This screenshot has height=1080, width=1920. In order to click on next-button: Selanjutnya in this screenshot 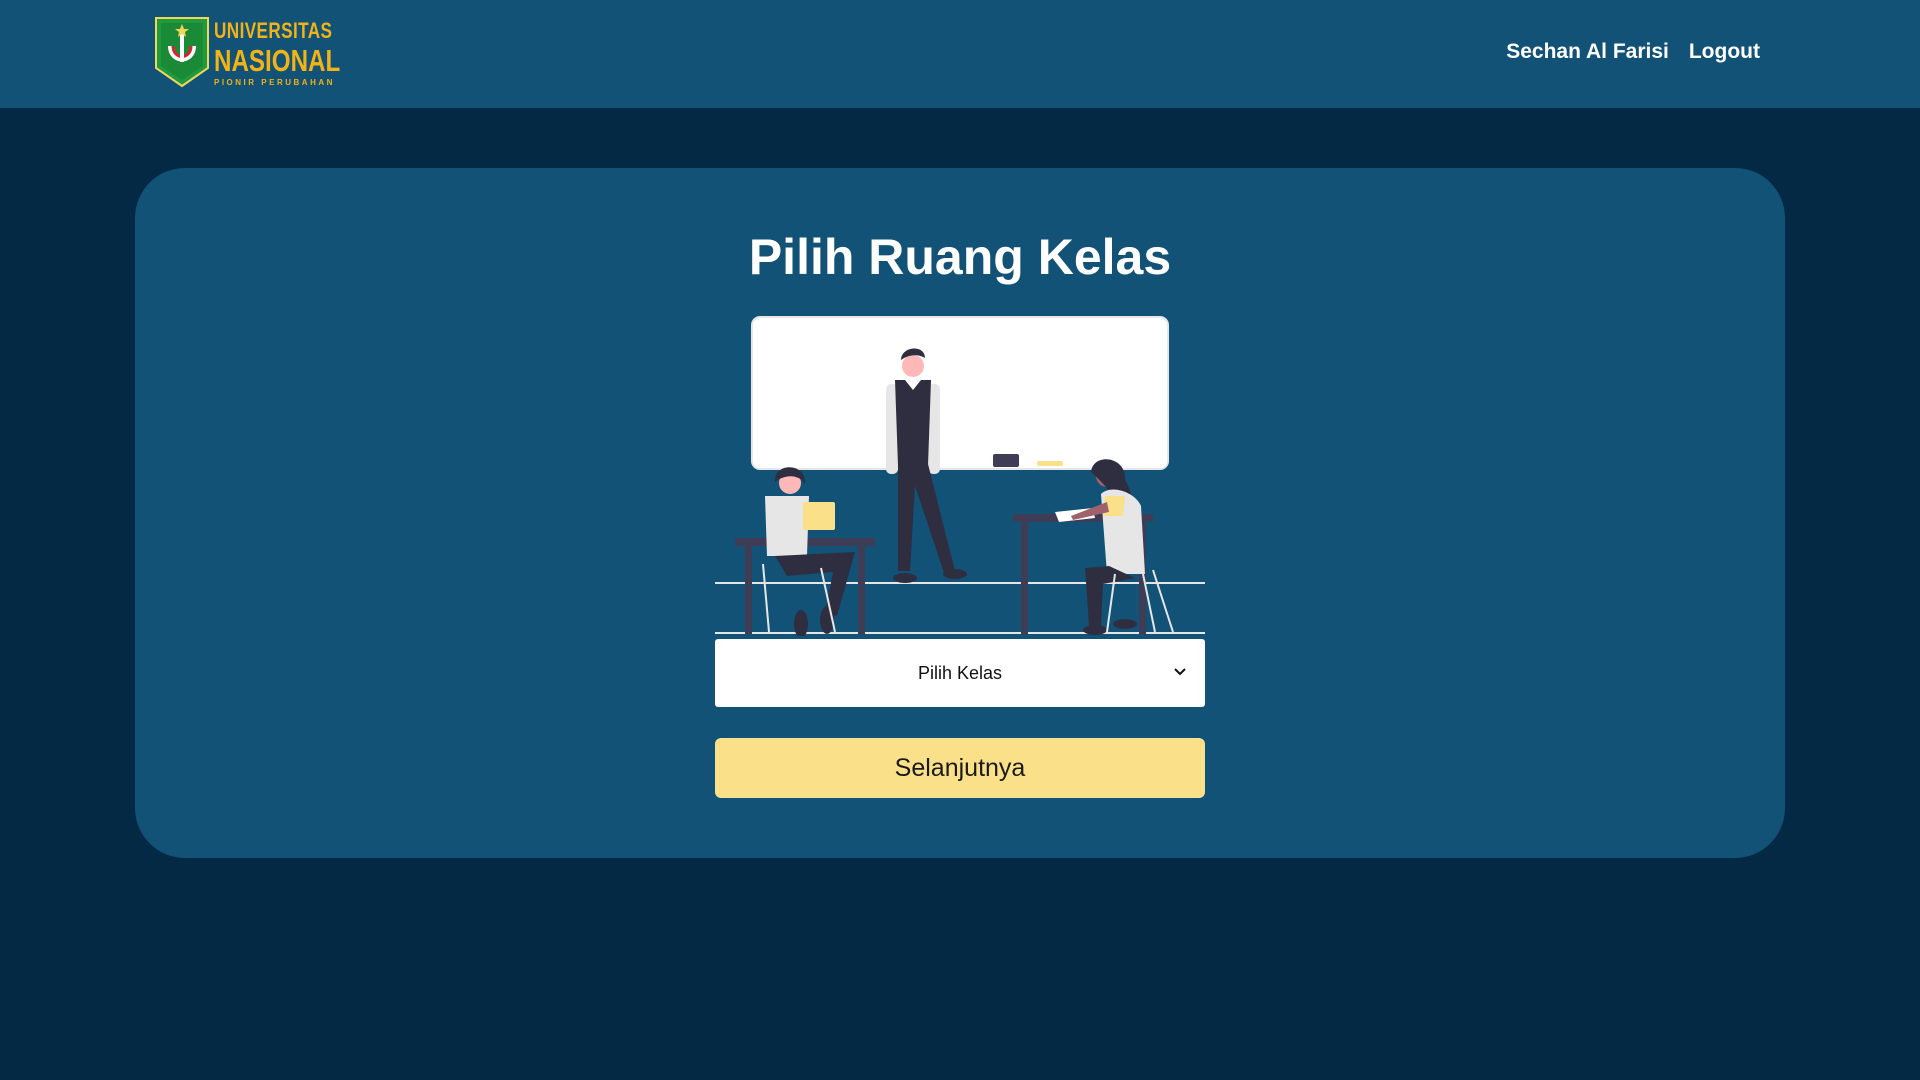, I will do `click(960, 768)`.